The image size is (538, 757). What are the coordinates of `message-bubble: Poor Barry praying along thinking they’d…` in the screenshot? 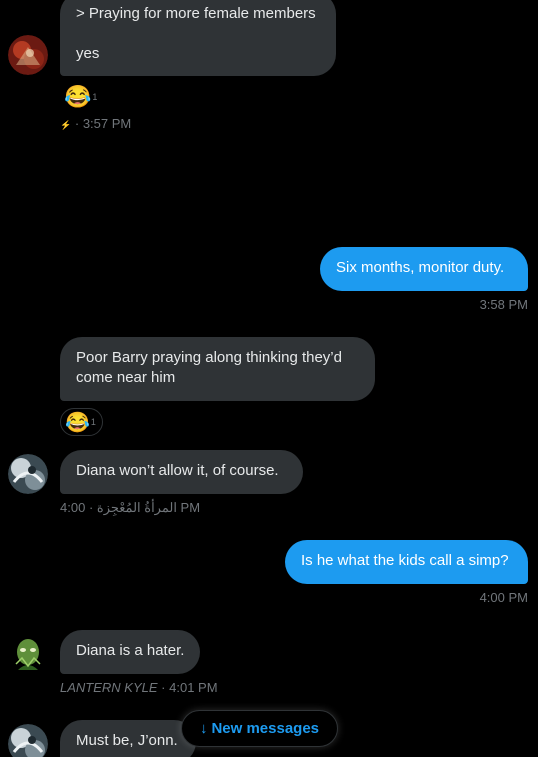 It's located at (217, 369).